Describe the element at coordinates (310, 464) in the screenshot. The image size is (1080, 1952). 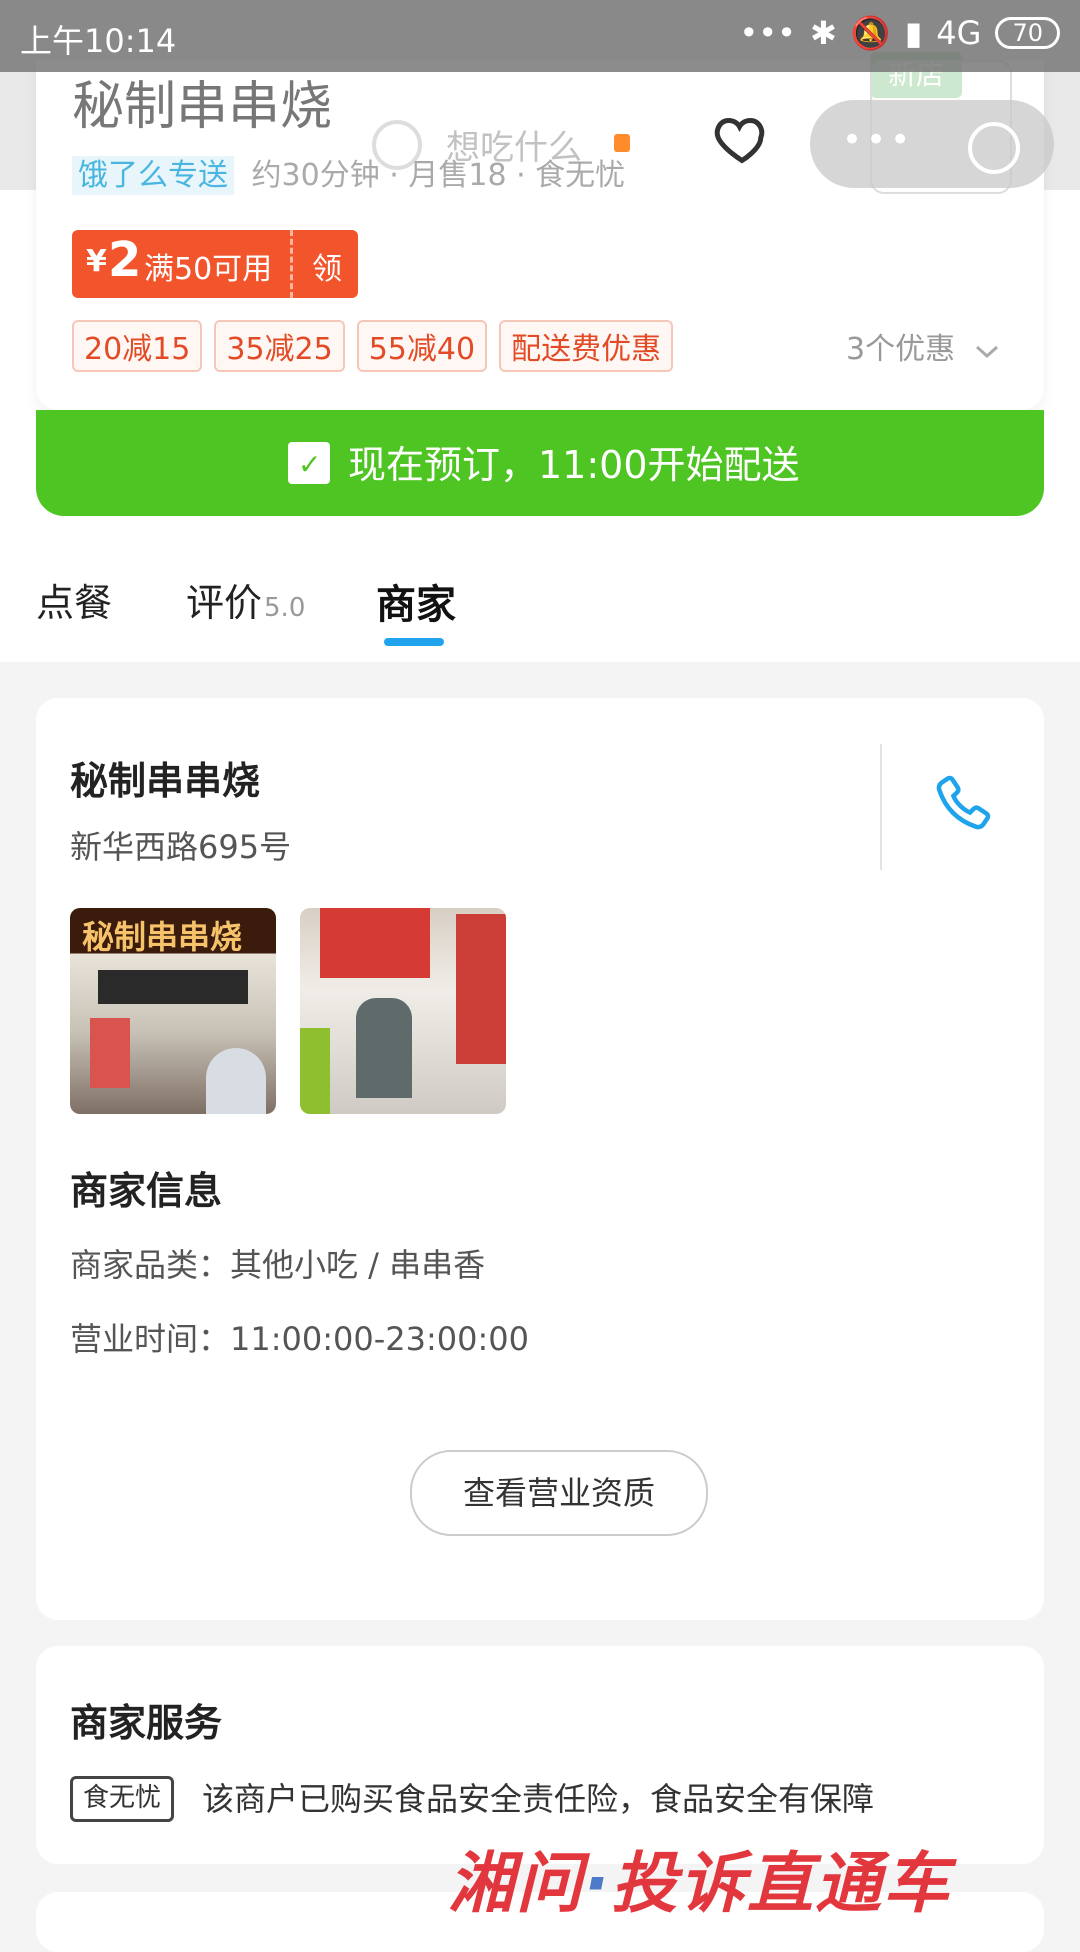
I see `check-icon: ✓` at that location.